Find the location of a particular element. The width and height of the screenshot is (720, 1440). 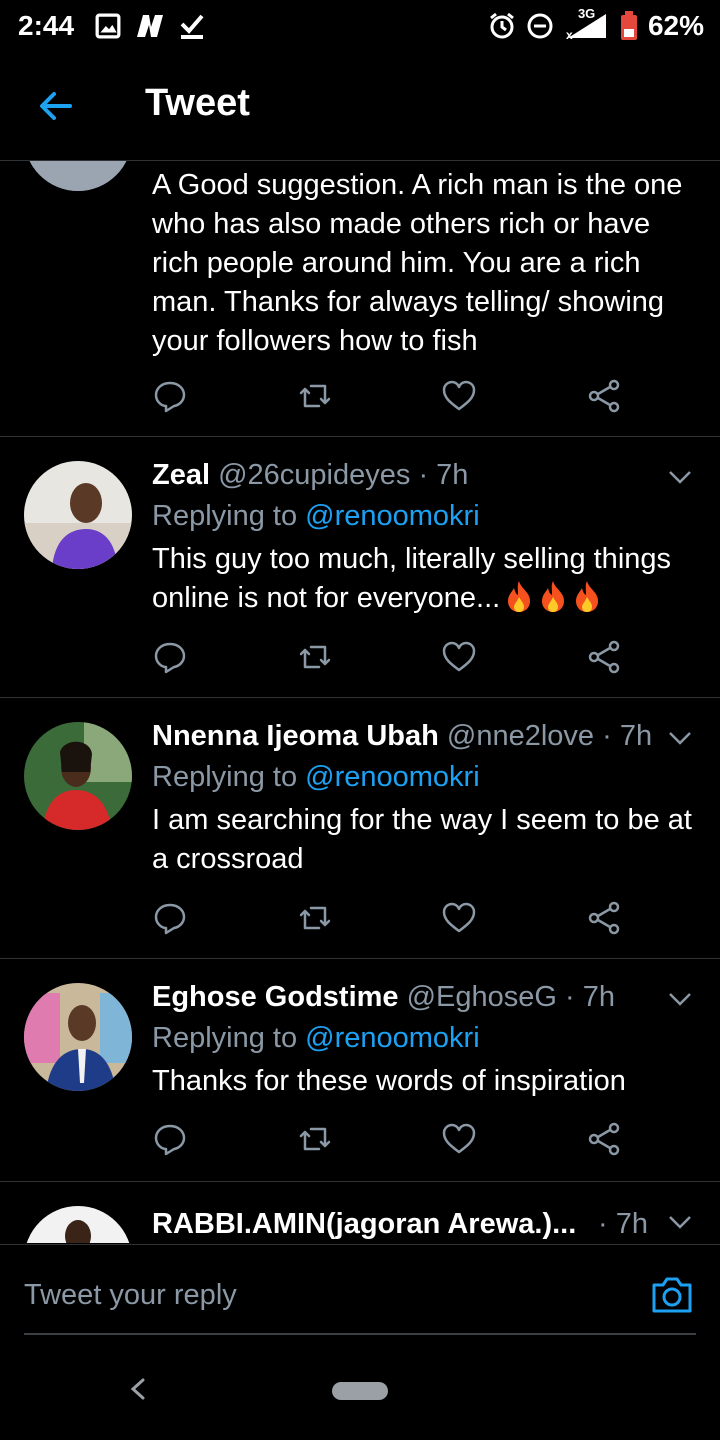

battery-icon is located at coordinates (628, 25).